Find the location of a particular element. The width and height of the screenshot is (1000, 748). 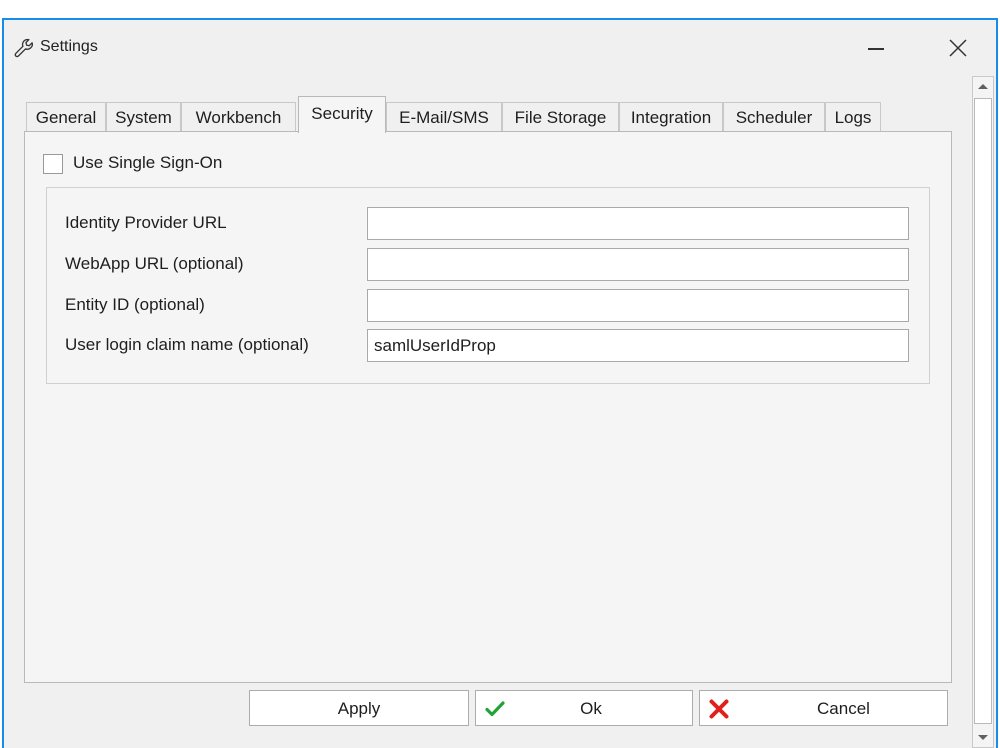

form-row: User login claim name (optional) is located at coordinates (489, 346).